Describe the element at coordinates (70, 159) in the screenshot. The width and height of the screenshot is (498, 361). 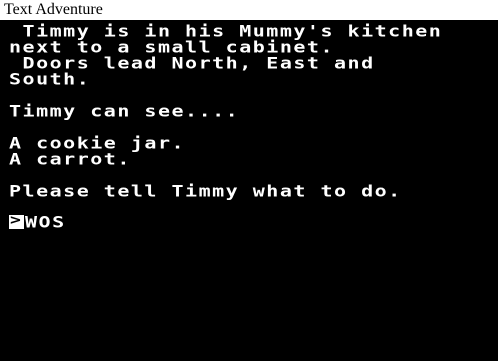
I see `visible-item-carrot: A carrot.` at that location.